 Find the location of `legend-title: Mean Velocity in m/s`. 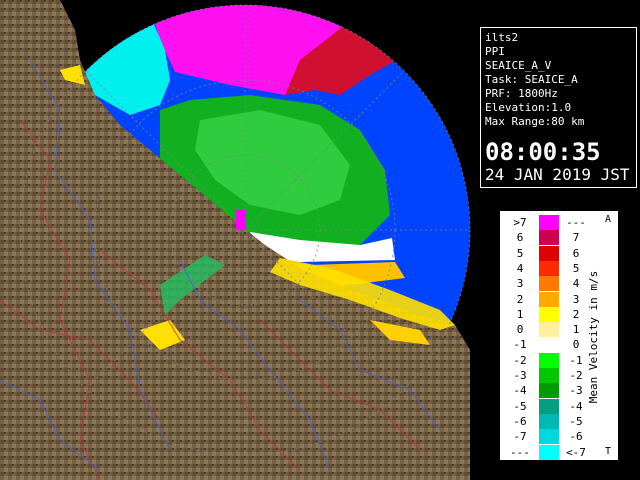

legend-title: Mean Velocity in m/s is located at coordinates (593, 337).